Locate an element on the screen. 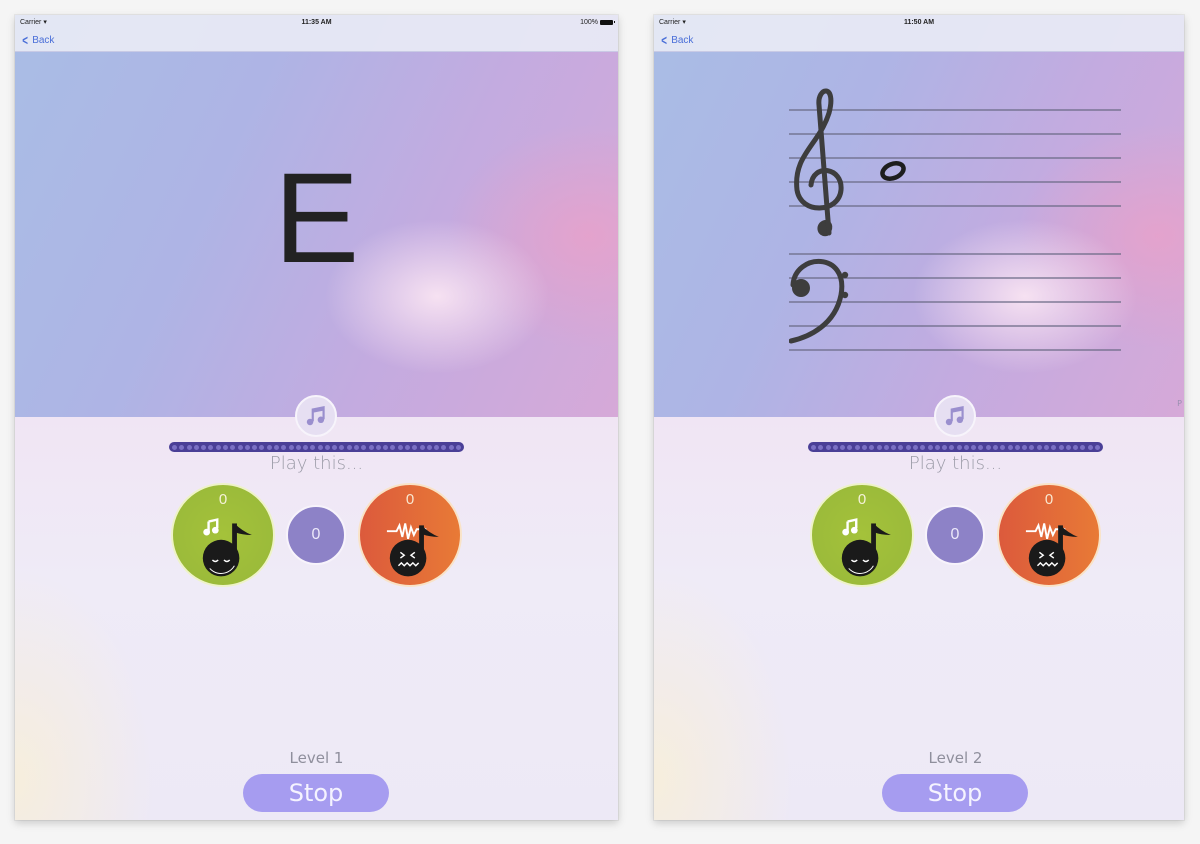  correct-score-badge: 0 is located at coordinates (862, 535).